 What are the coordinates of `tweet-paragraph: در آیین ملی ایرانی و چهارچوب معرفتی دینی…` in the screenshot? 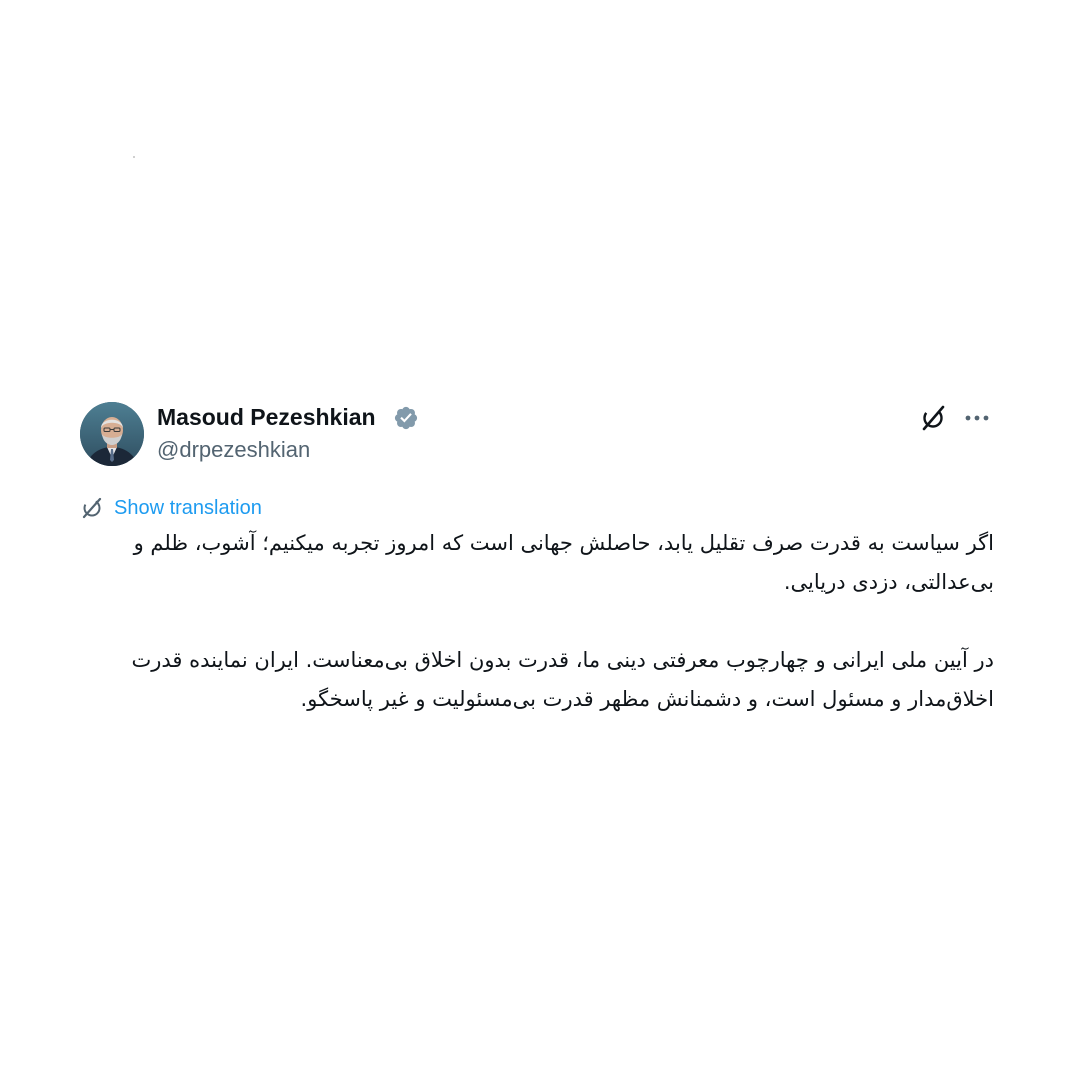 It's located at (562, 679).